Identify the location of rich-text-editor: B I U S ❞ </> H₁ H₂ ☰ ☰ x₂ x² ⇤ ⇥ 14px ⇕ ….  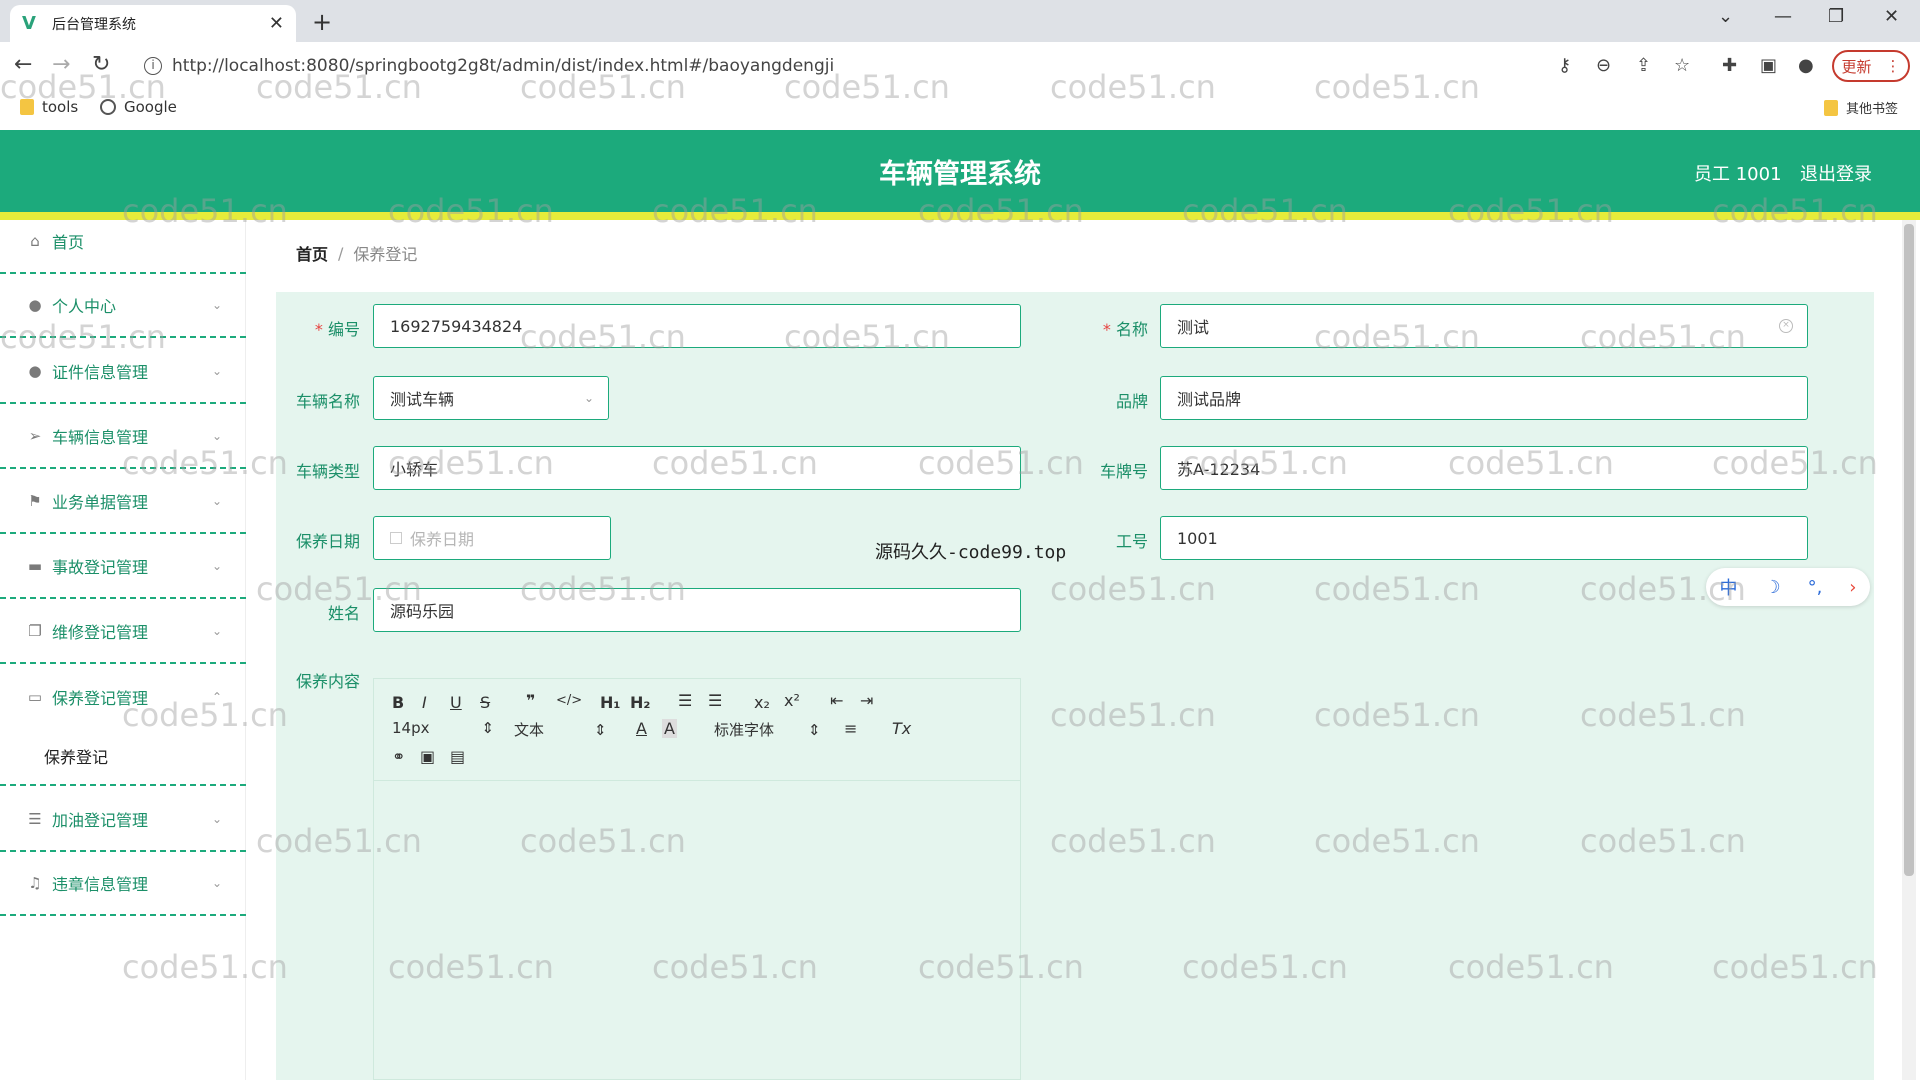
(697, 879).